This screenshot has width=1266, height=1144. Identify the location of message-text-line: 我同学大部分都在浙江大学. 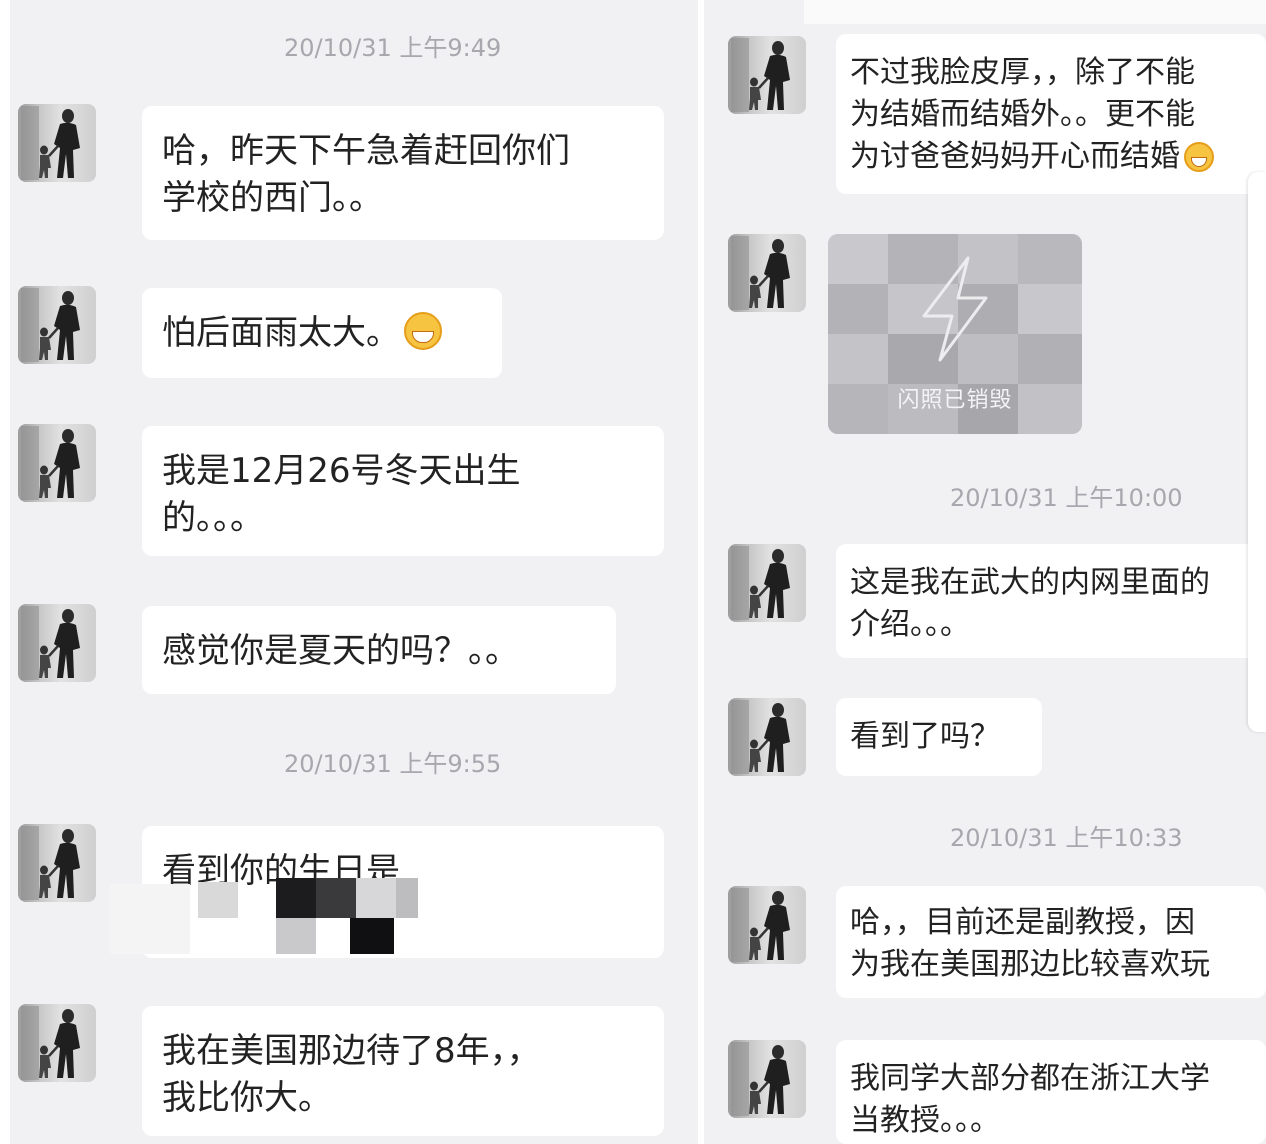
(1030, 1078).